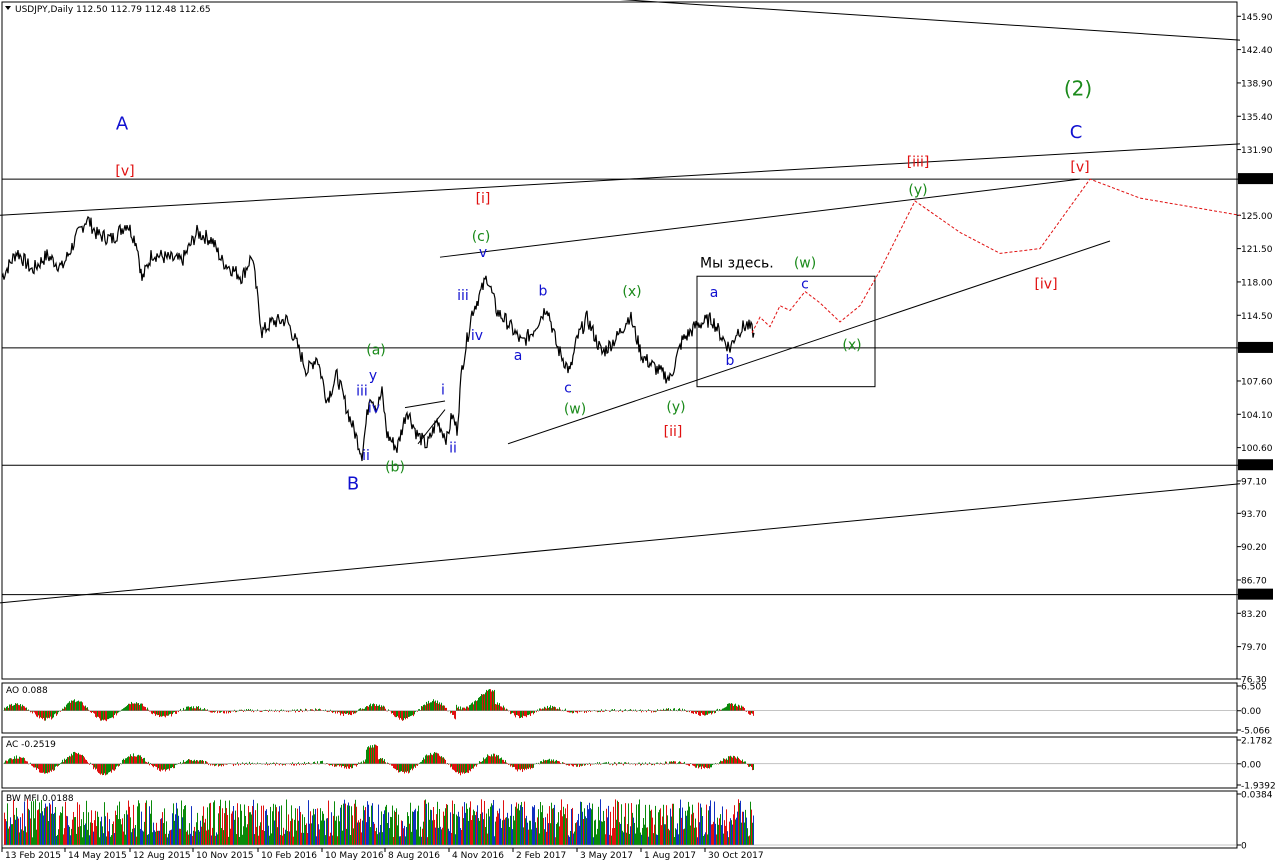 The width and height of the screenshot is (1276, 866). I want to click on wave-label: [iii], so click(918, 163).